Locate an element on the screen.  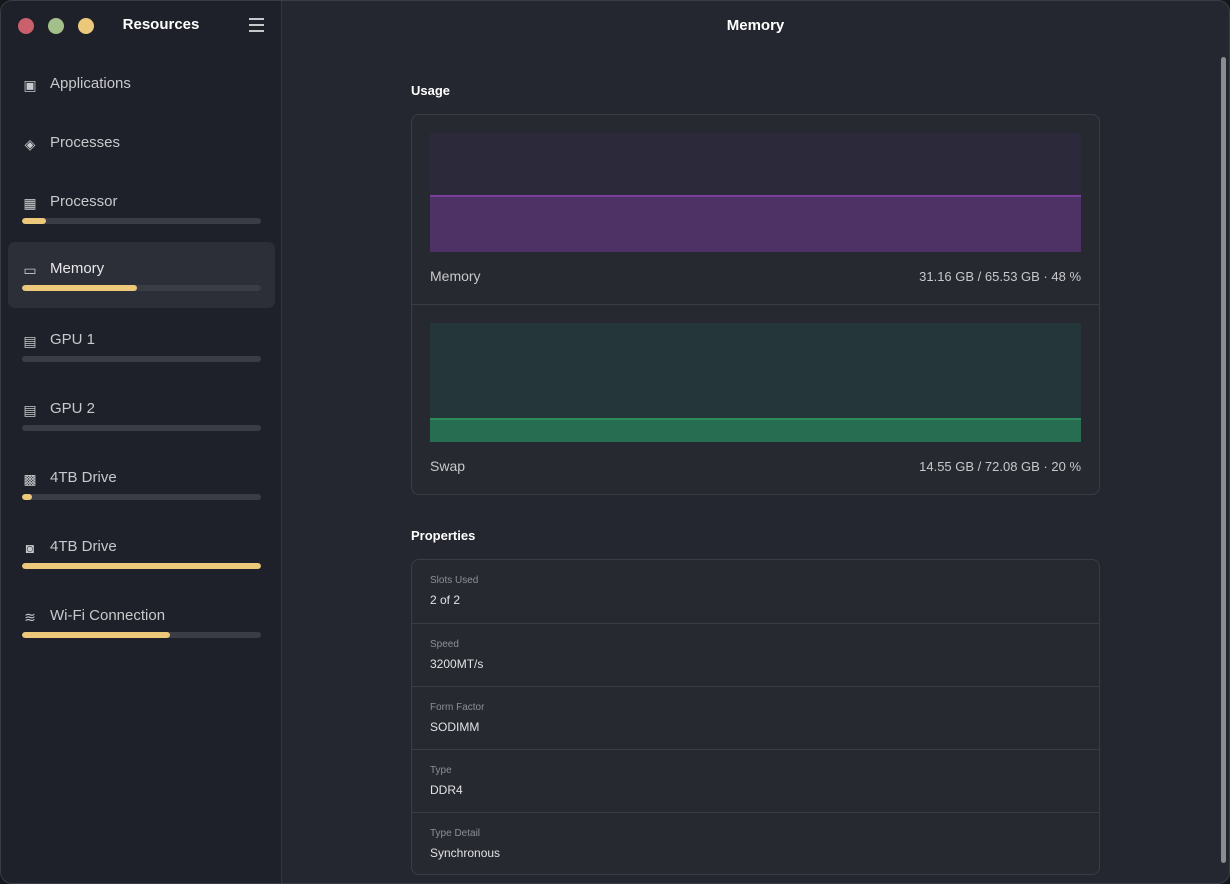
swap-graph-fill is located at coordinates (755, 430).